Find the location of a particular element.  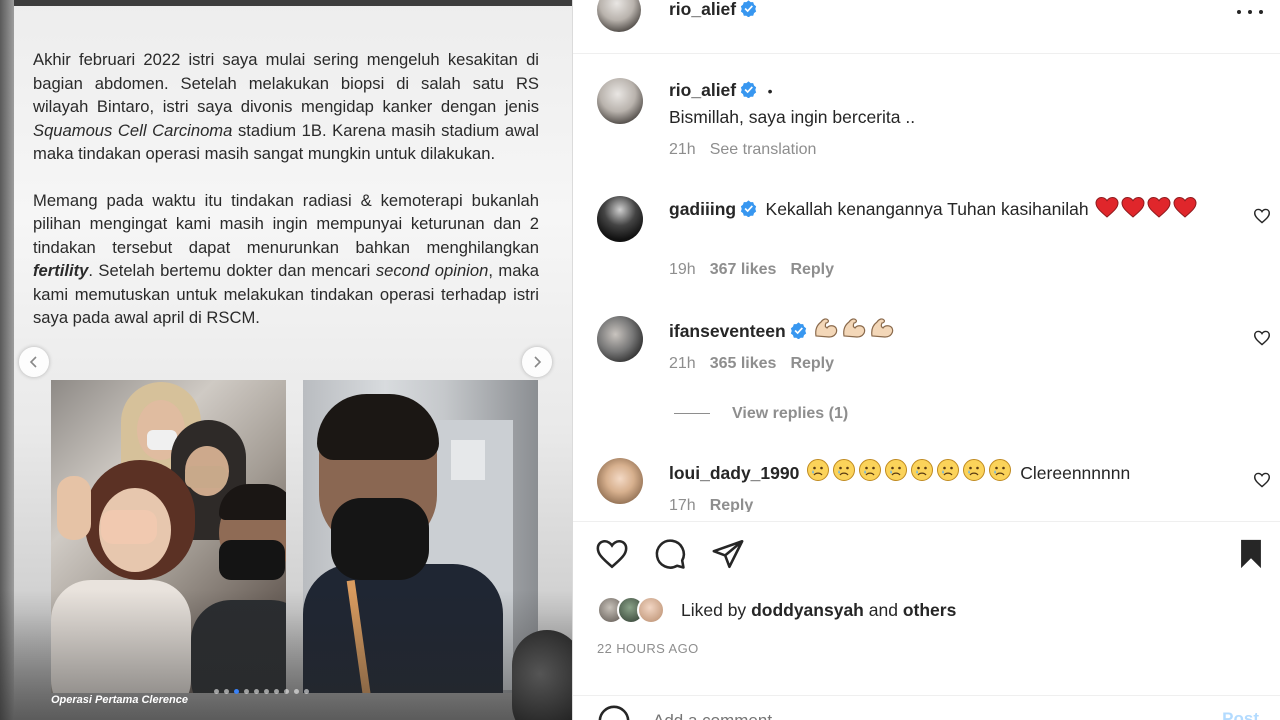

carousel-indicator is located at coordinates (261, 691).